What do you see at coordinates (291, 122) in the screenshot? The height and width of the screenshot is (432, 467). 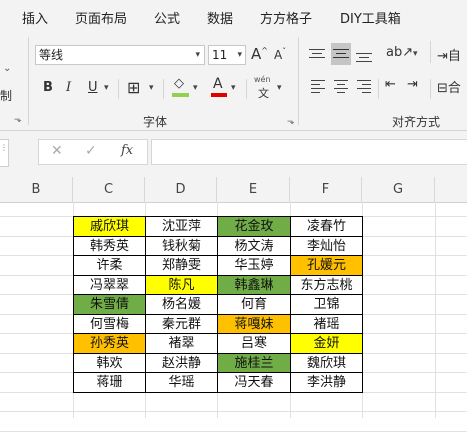 I see `font-launcher-icon: ⬎` at bounding box center [291, 122].